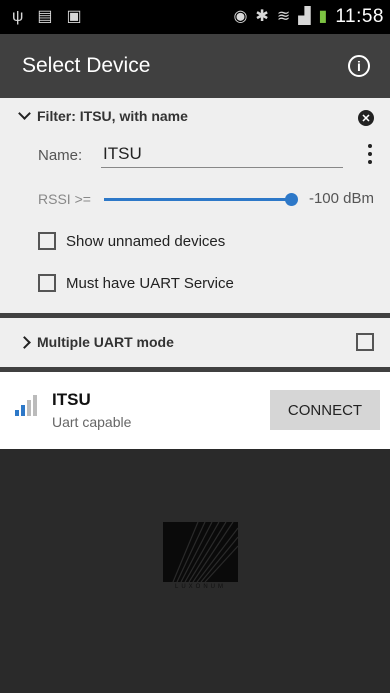 The width and height of the screenshot is (390, 693). I want to click on uart-service-row: Must have UART Service, so click(136, 283).